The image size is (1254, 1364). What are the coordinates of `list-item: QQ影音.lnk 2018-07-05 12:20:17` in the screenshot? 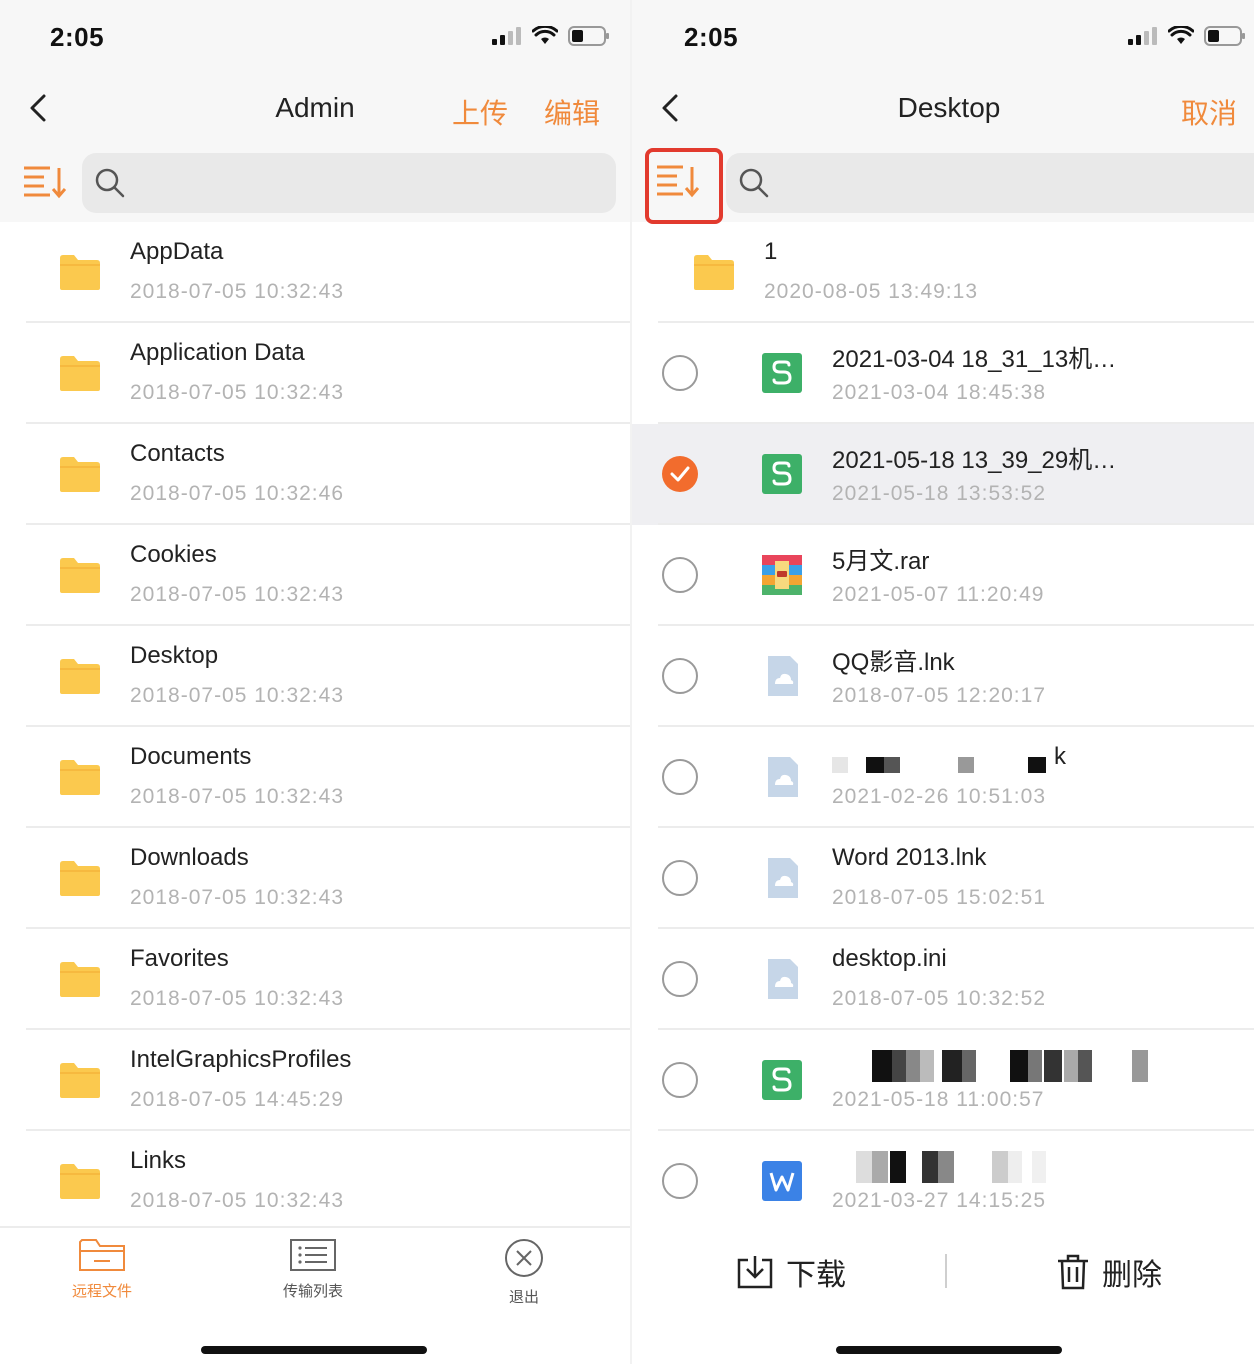 It's located at (943, 676).